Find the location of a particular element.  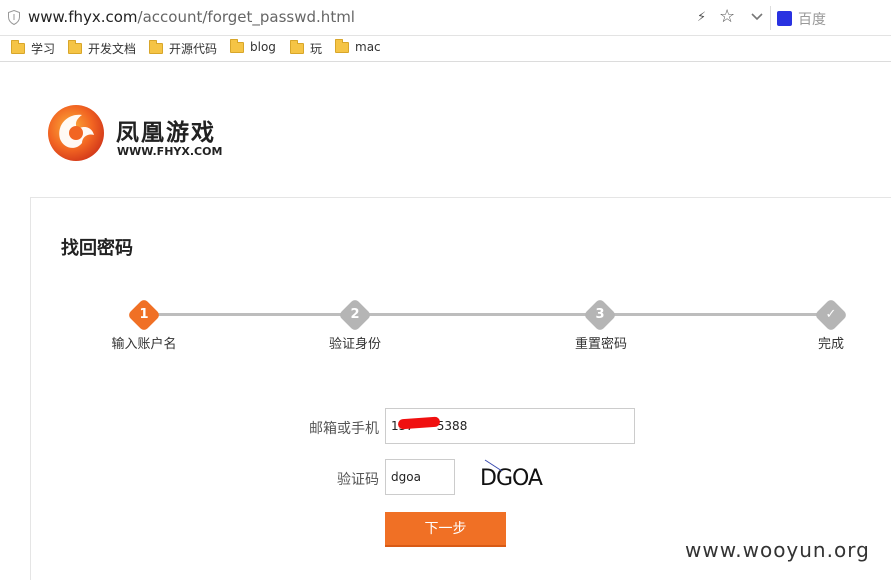

bookmark-item: blog is located at coordinates (253, 46).